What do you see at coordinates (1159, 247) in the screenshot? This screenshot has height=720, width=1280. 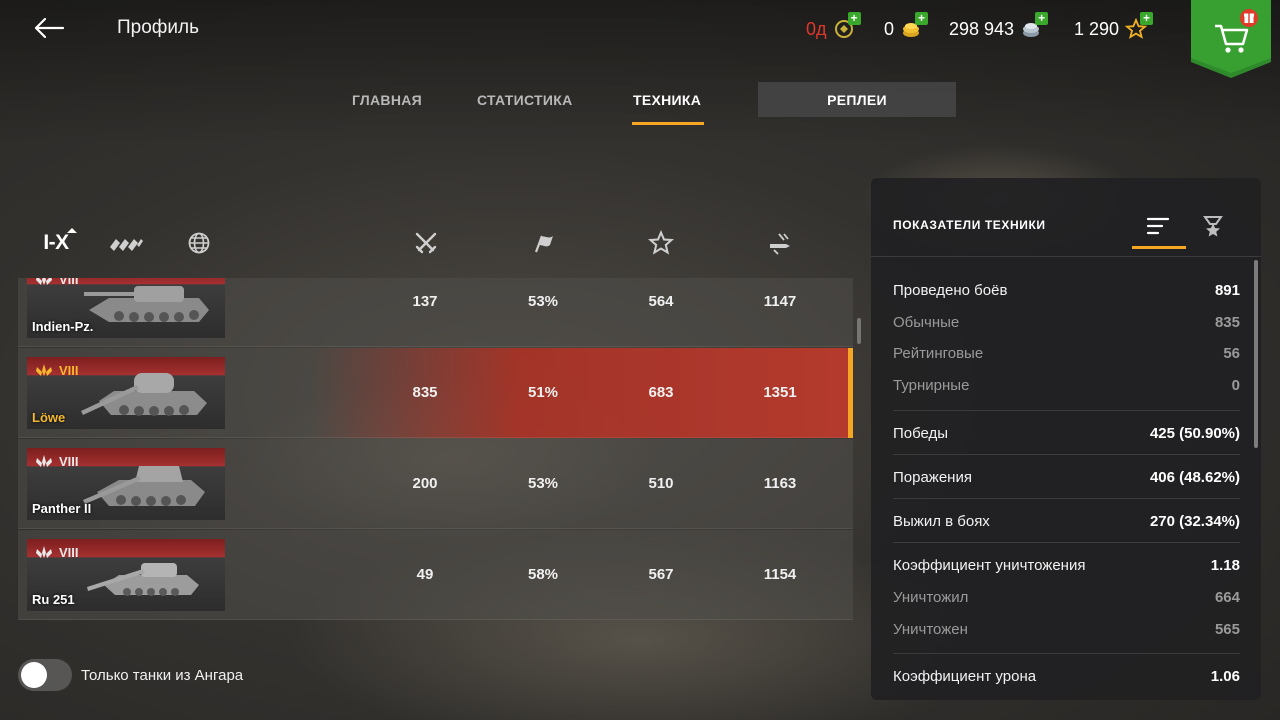 I see `active-stats-tab-indicator` at bounding box center [1159, 247].